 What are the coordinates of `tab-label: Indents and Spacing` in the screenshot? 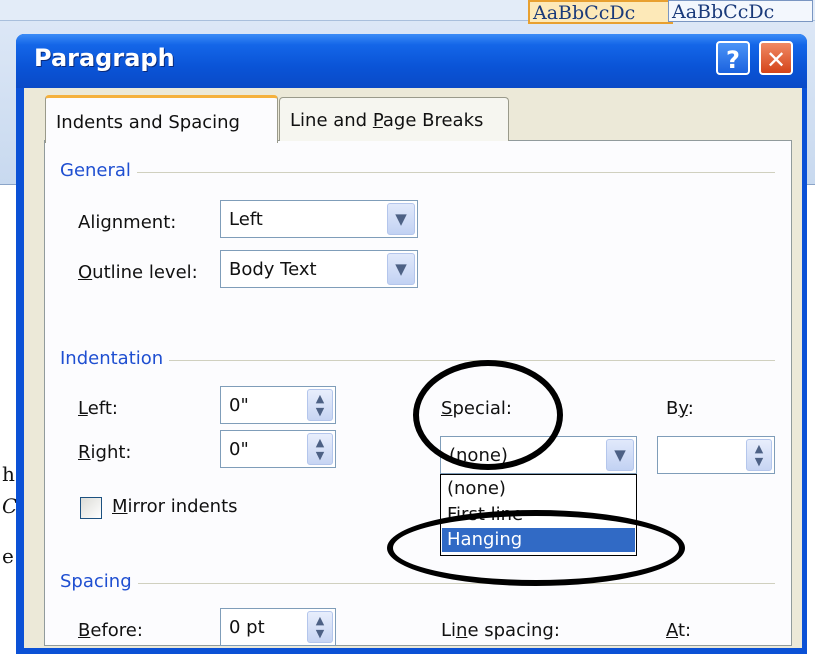 It's located at (148, 122).